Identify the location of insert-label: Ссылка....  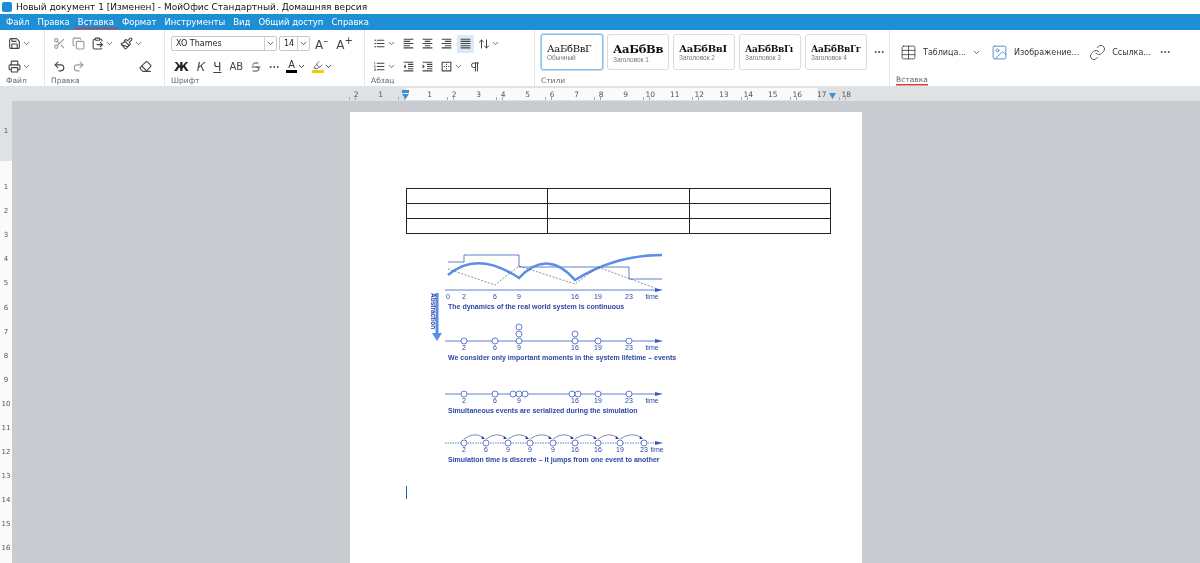
(1131, 52).